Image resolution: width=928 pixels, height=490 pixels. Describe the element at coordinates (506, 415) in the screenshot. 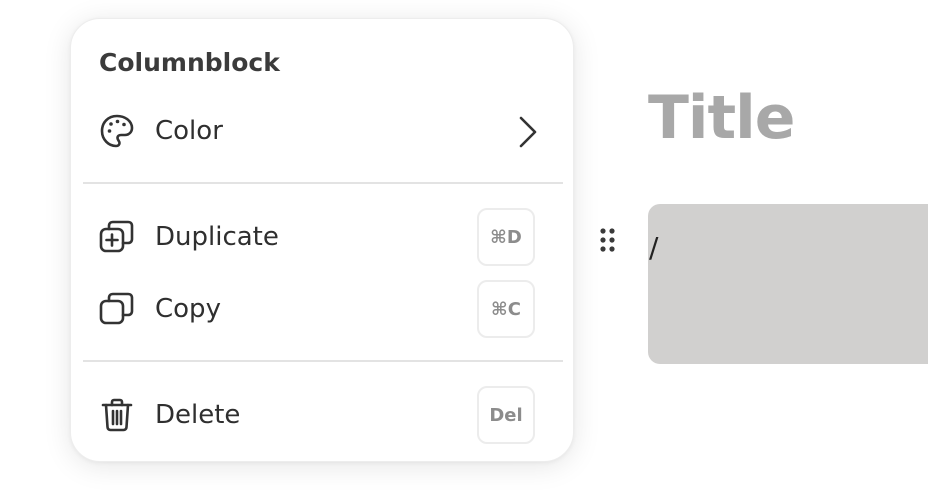

I see `shortcut-badge: Del` at that location.